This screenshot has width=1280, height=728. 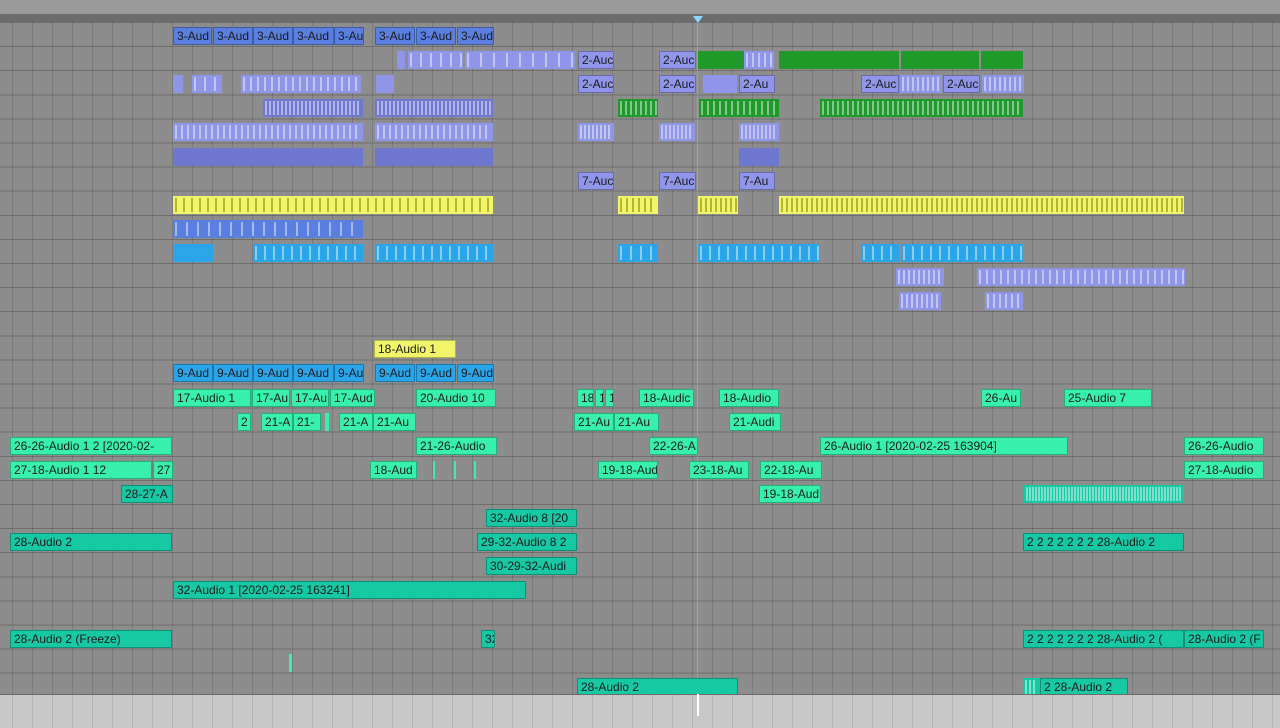 I want to click on audio-clip: 26-Audio 1 [2020-02-25 163904], so click(x=944, y=445).